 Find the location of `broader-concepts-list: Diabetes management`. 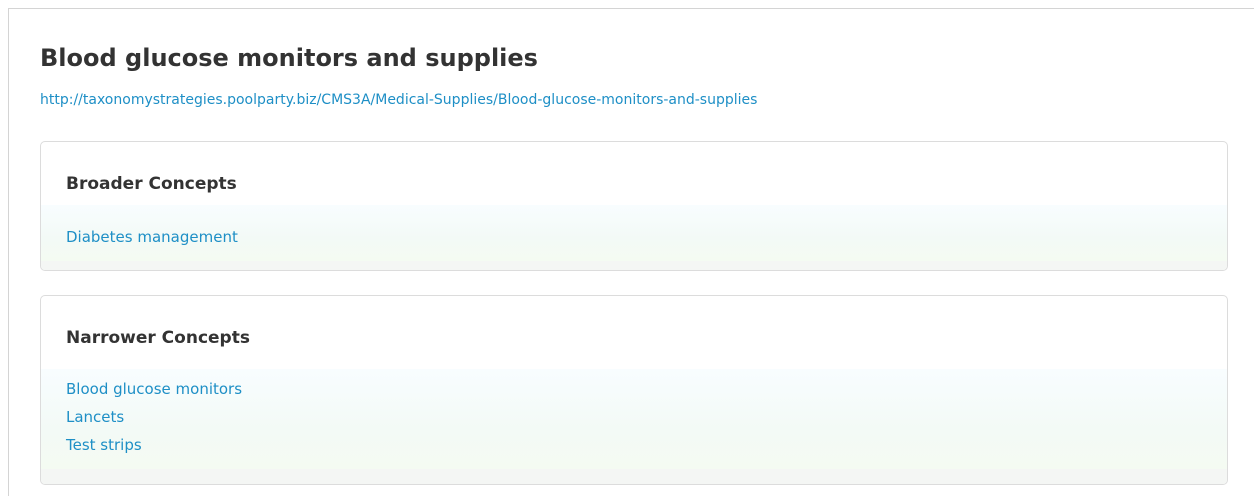

broader-concepts-list: Diabetes management is located at coordinates (152, 237).